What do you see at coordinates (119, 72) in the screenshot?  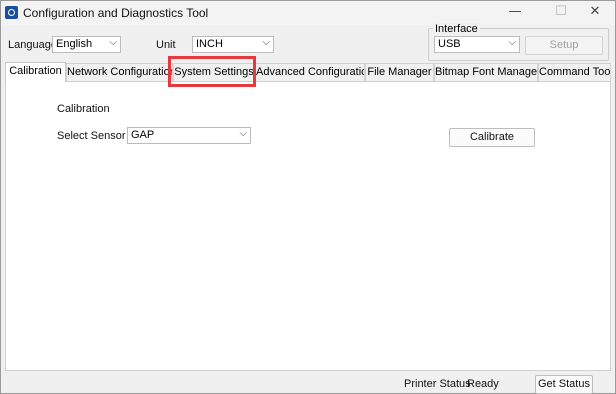 I see `tab-network-configuration: Network Configuration` at bounding box center [119, 72].